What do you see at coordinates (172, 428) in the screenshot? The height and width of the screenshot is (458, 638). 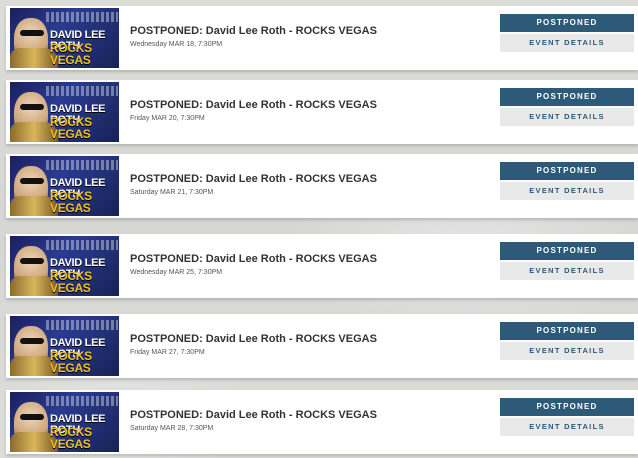 I see `event-date: Saturday MAR 28, 7:30PM` at bounding box center [172, 428].